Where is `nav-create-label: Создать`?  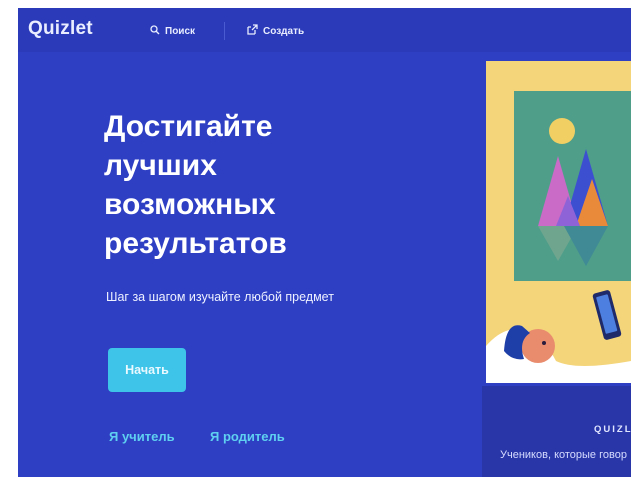
nav-create-label: Создать is located at coordinates (284, 31).